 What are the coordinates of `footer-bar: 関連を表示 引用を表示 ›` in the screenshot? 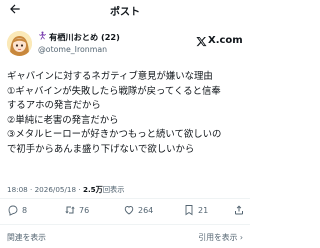 It's located at (125, 238).